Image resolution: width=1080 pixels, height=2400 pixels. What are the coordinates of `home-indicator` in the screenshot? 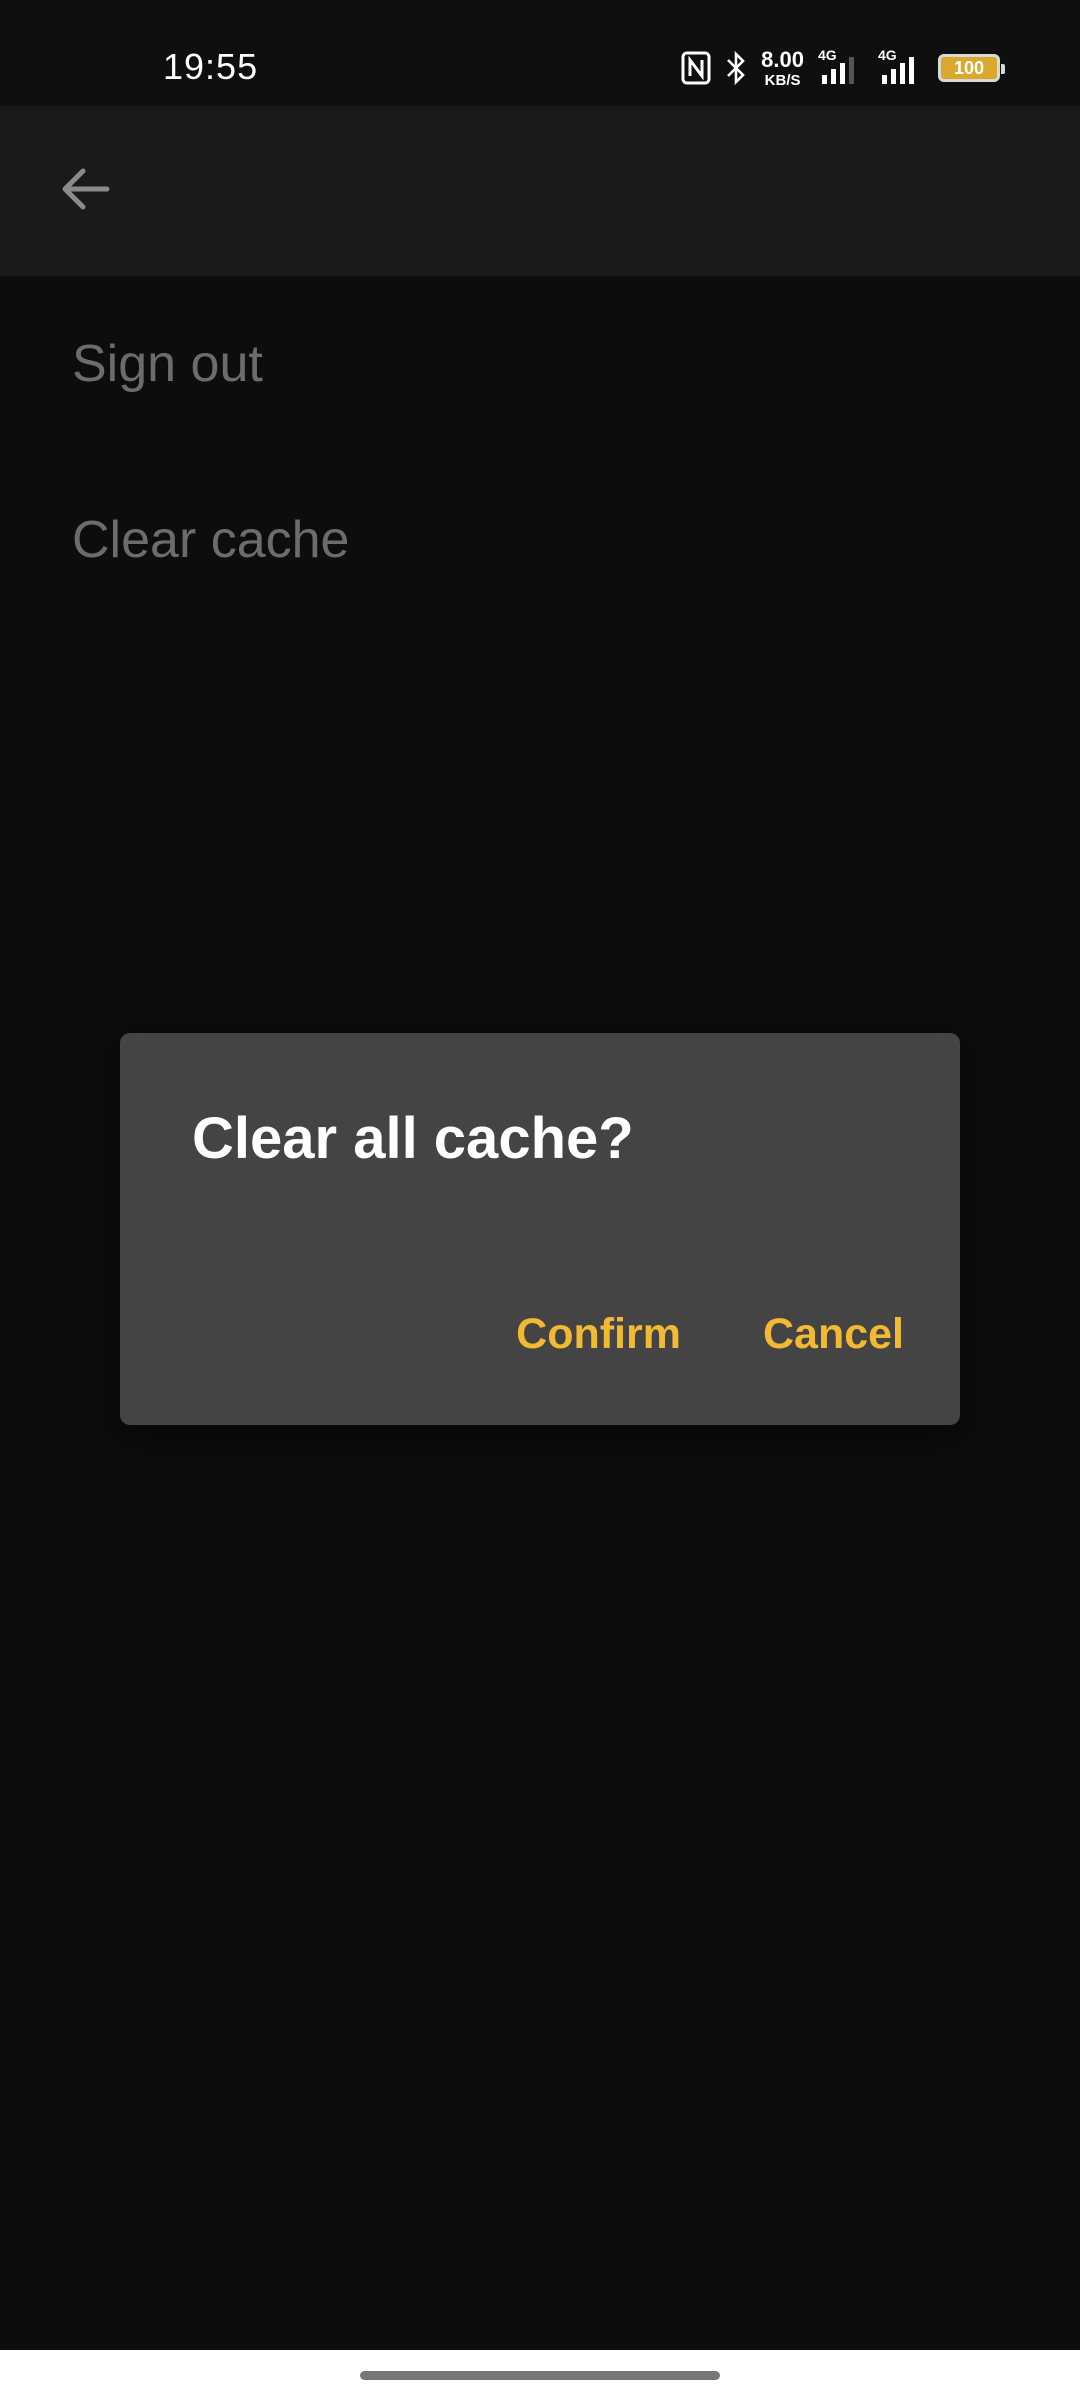 It's located at (540, 2375).